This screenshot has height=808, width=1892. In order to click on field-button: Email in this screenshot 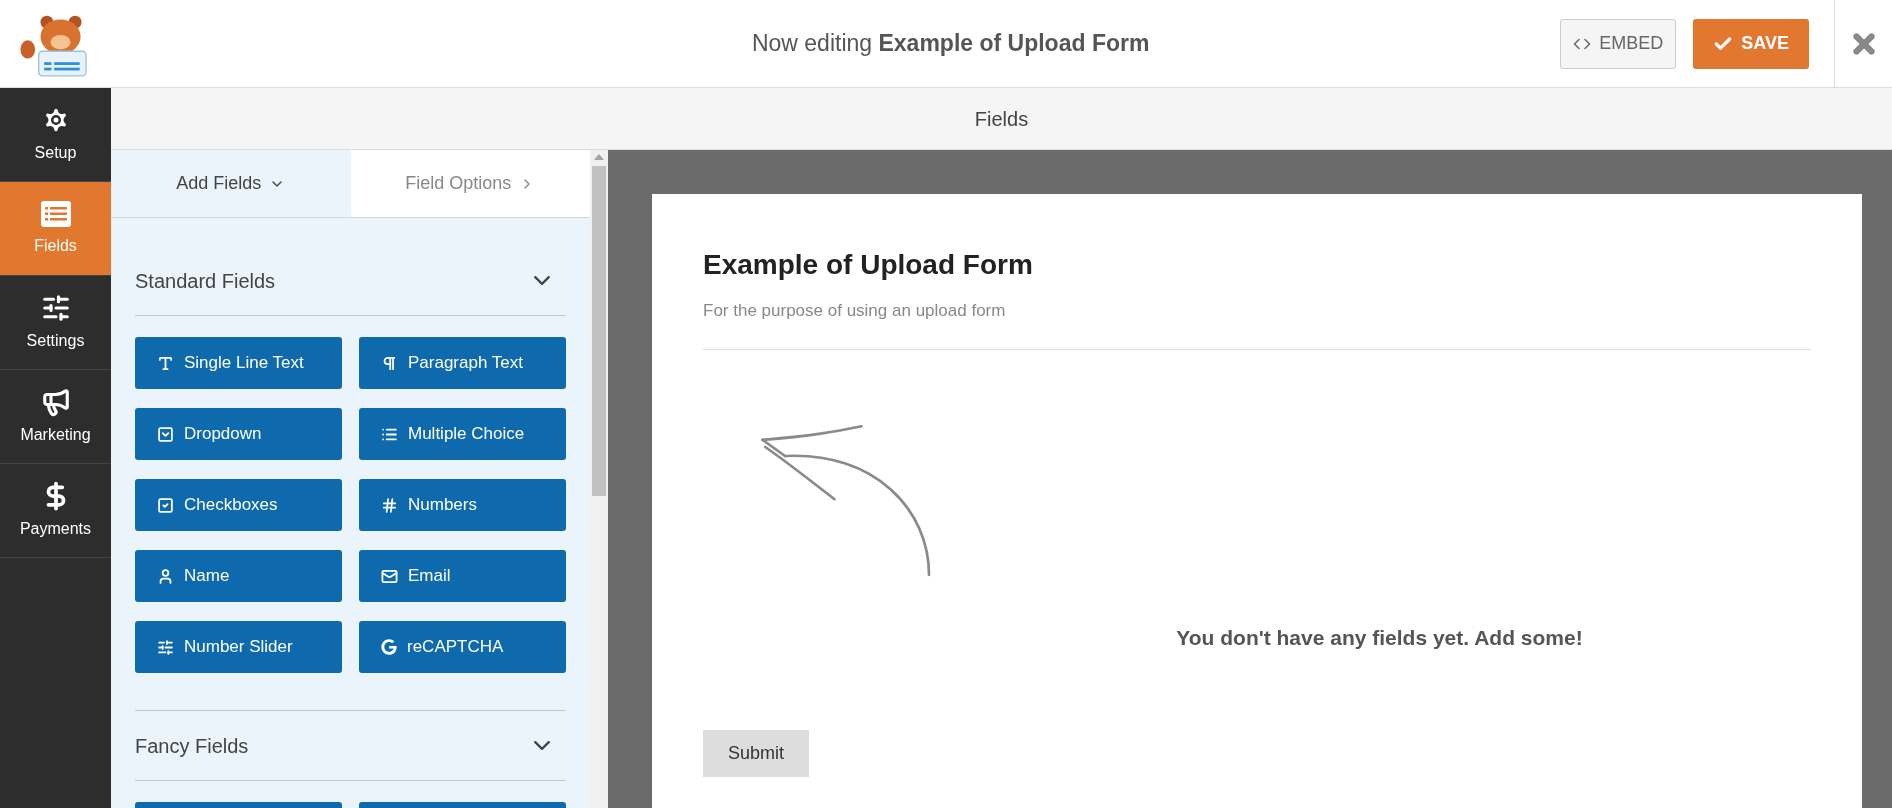, I will do `click(462, 576)`.